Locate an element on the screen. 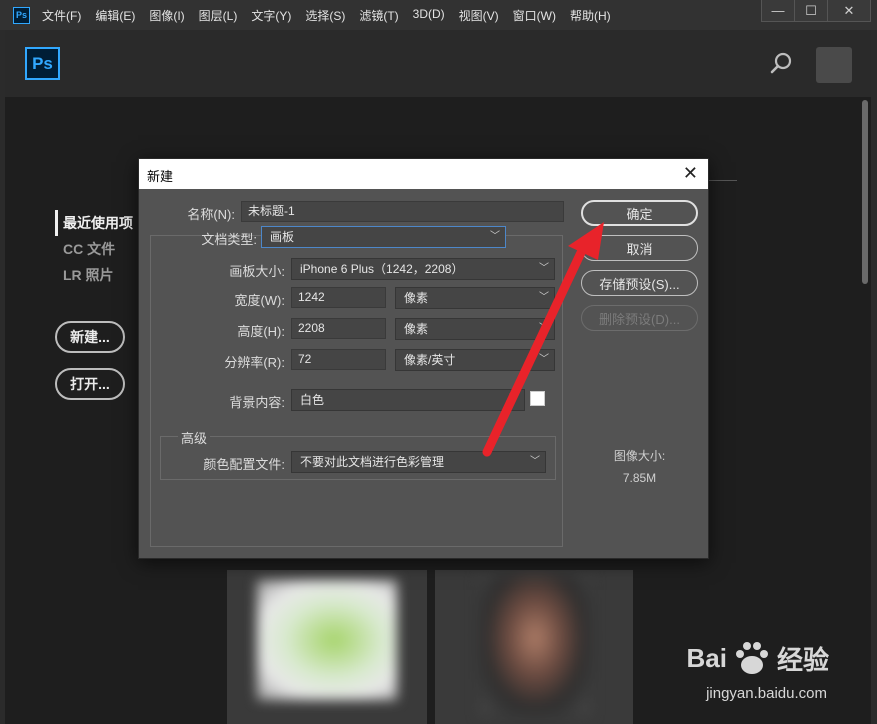 This screenshot has height=724, width=877. dialog-close-icon: ✕ is located at coordinates (690, 173).